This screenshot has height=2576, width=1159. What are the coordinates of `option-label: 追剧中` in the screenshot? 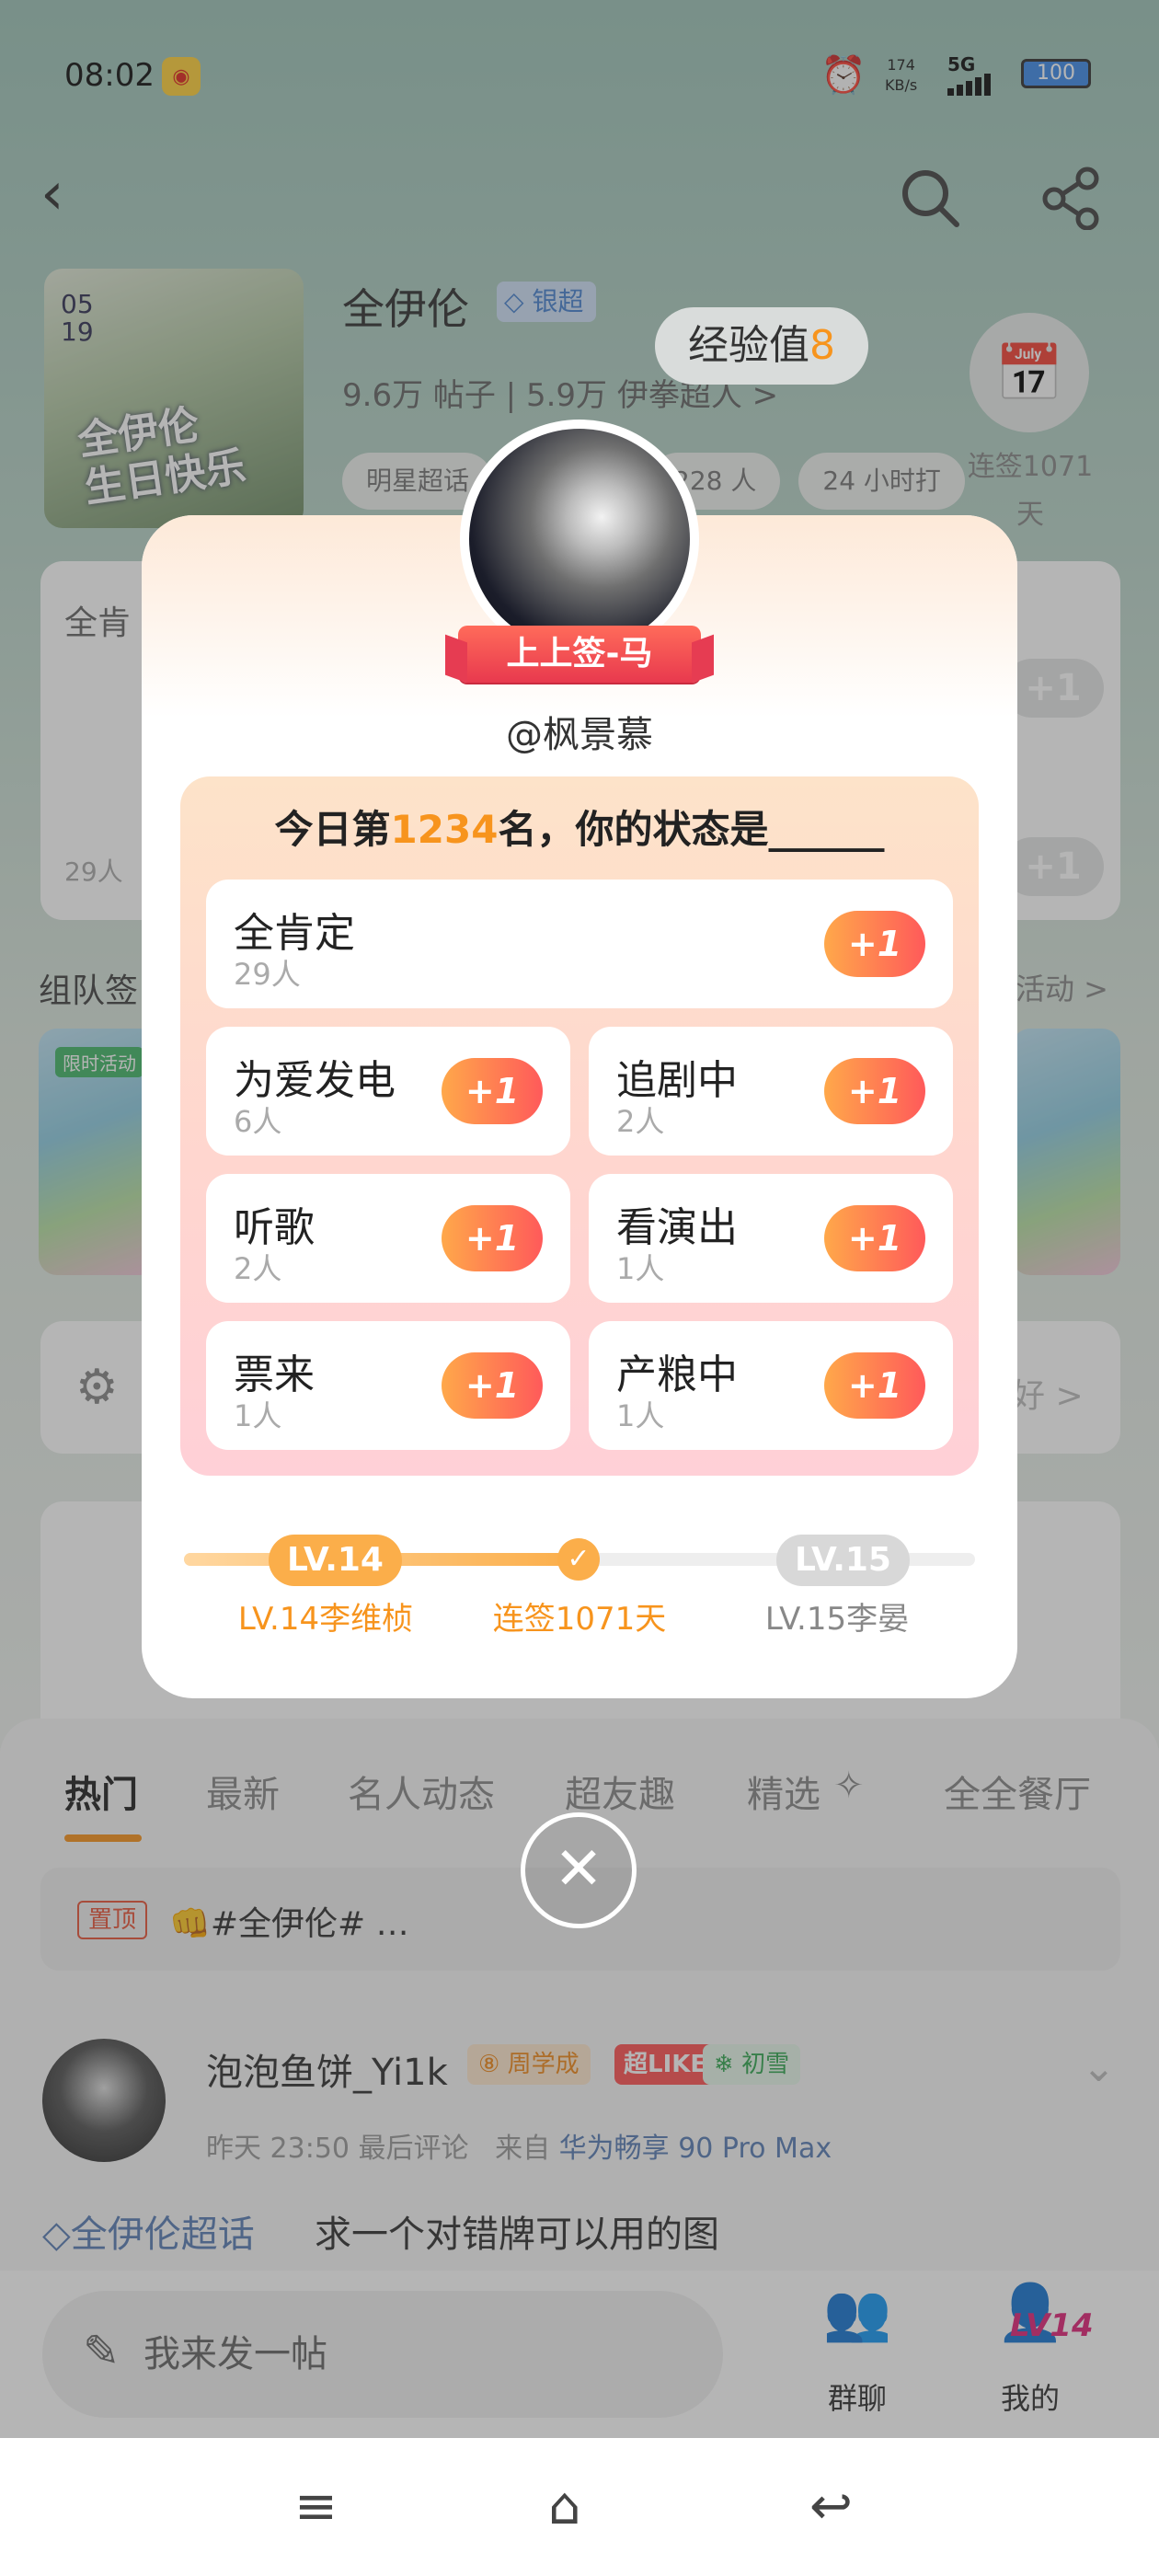 It's located at (677, 1080).